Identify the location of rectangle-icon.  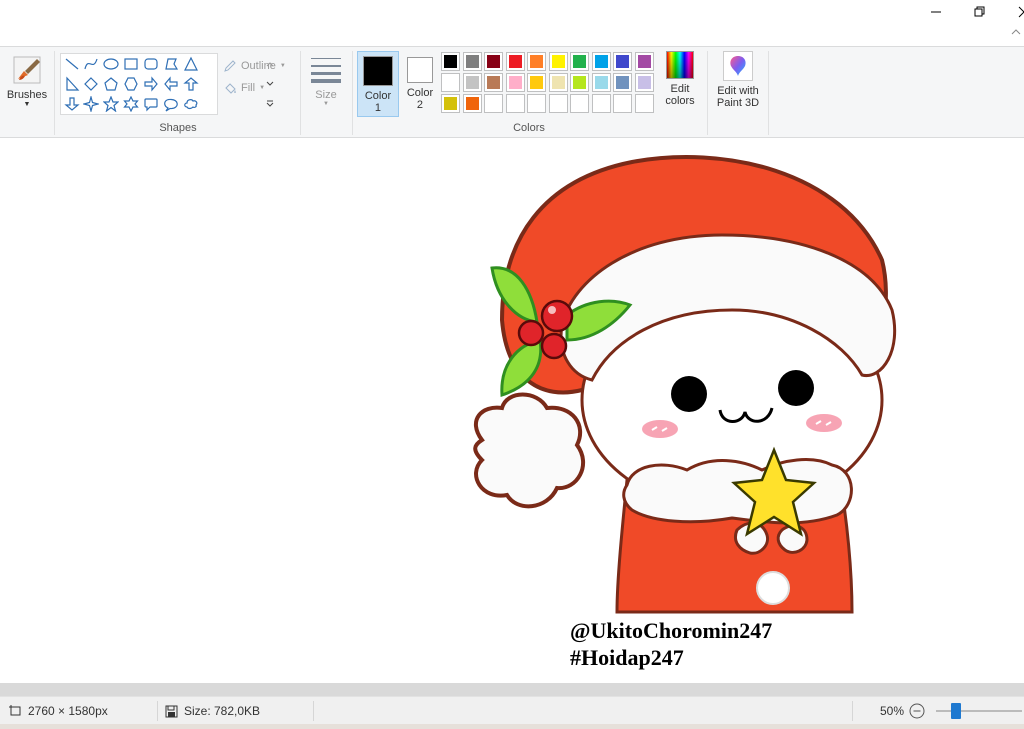
(131, 64).